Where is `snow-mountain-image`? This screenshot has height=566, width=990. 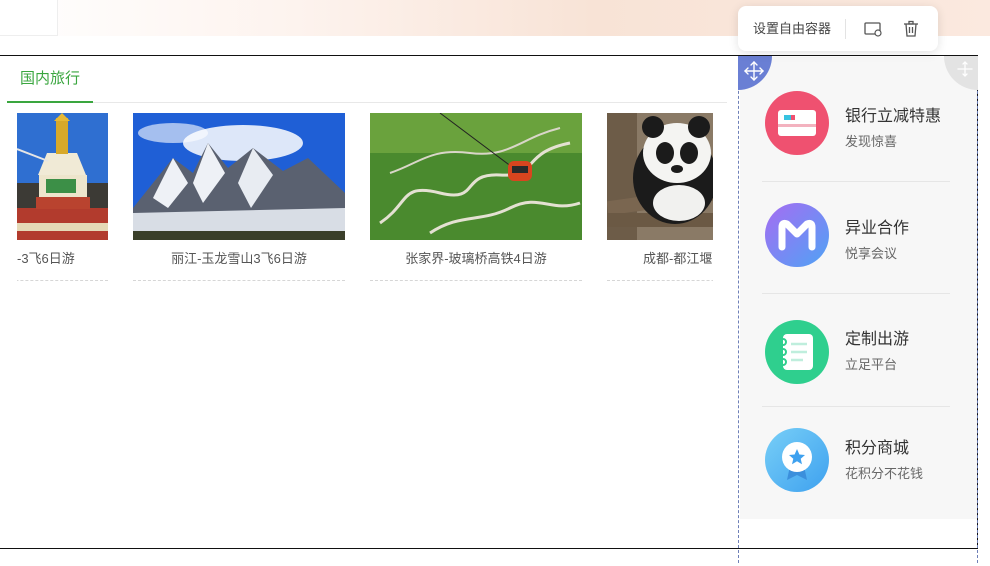 snow-mountain-image is located at coordinates (239, 176).